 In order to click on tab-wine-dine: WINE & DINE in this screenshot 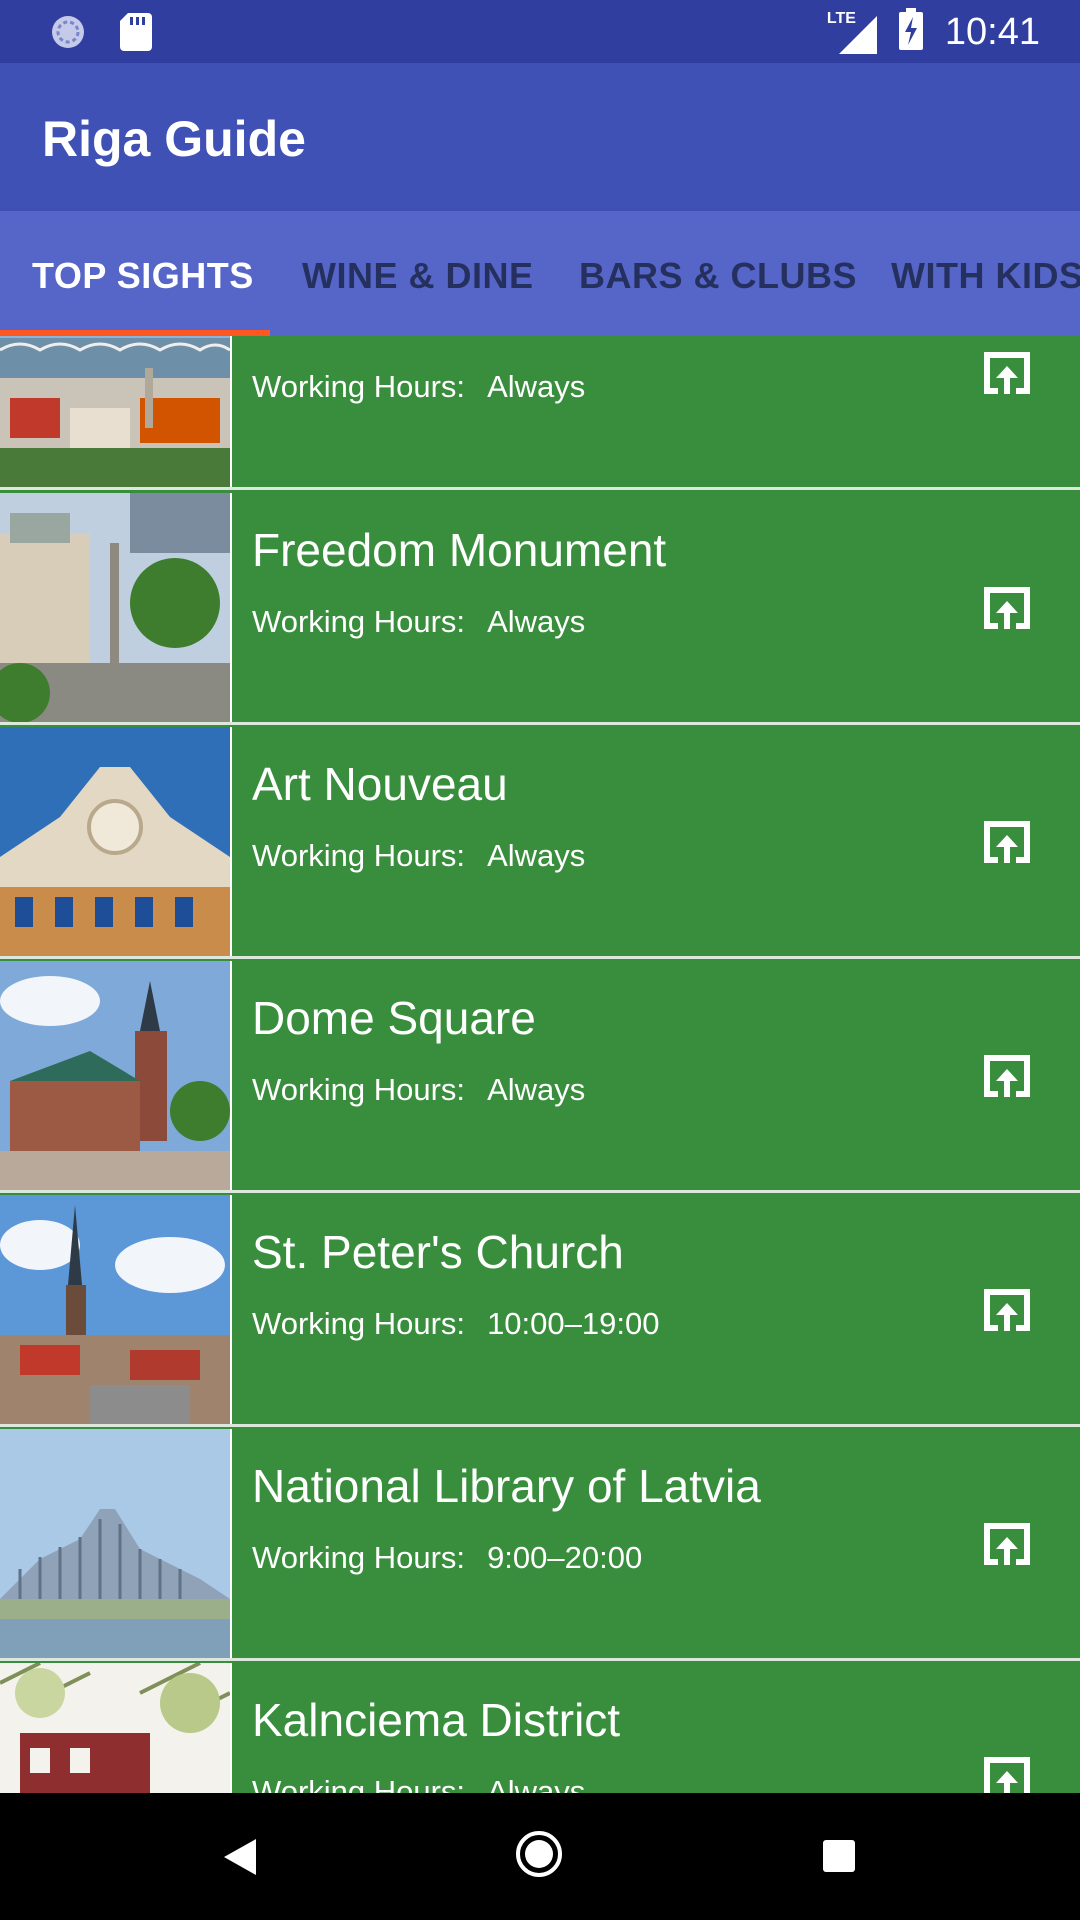, I will do `click(418, 276)`.